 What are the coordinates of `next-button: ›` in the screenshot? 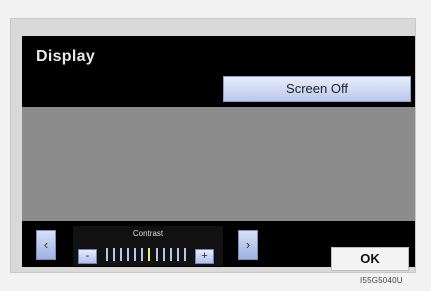 It's located at (248, 245).